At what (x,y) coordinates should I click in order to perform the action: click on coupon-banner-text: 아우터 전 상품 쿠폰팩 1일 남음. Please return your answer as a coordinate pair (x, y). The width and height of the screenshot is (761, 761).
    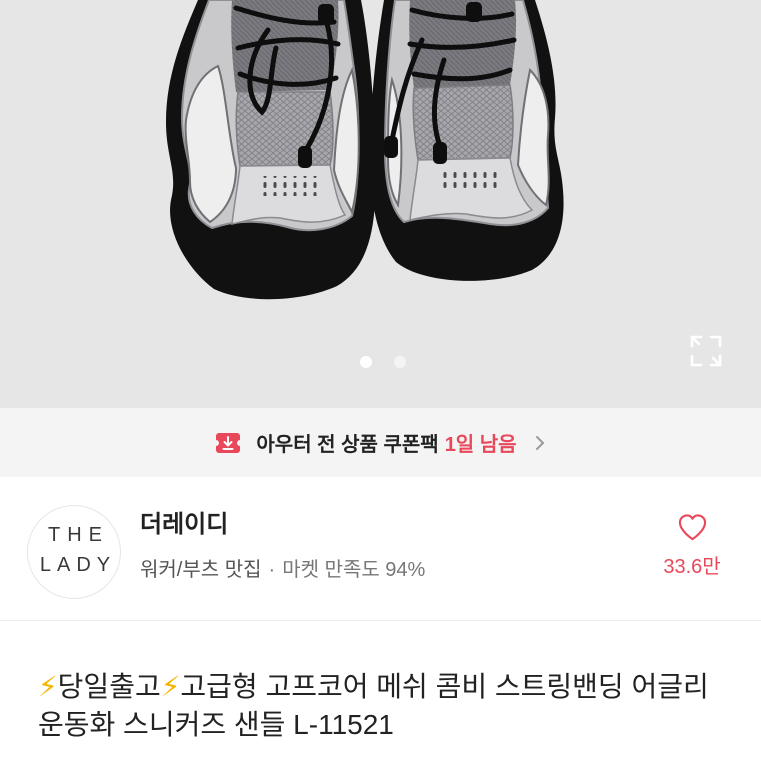
    Looking at the image, I should click on (386, 442).